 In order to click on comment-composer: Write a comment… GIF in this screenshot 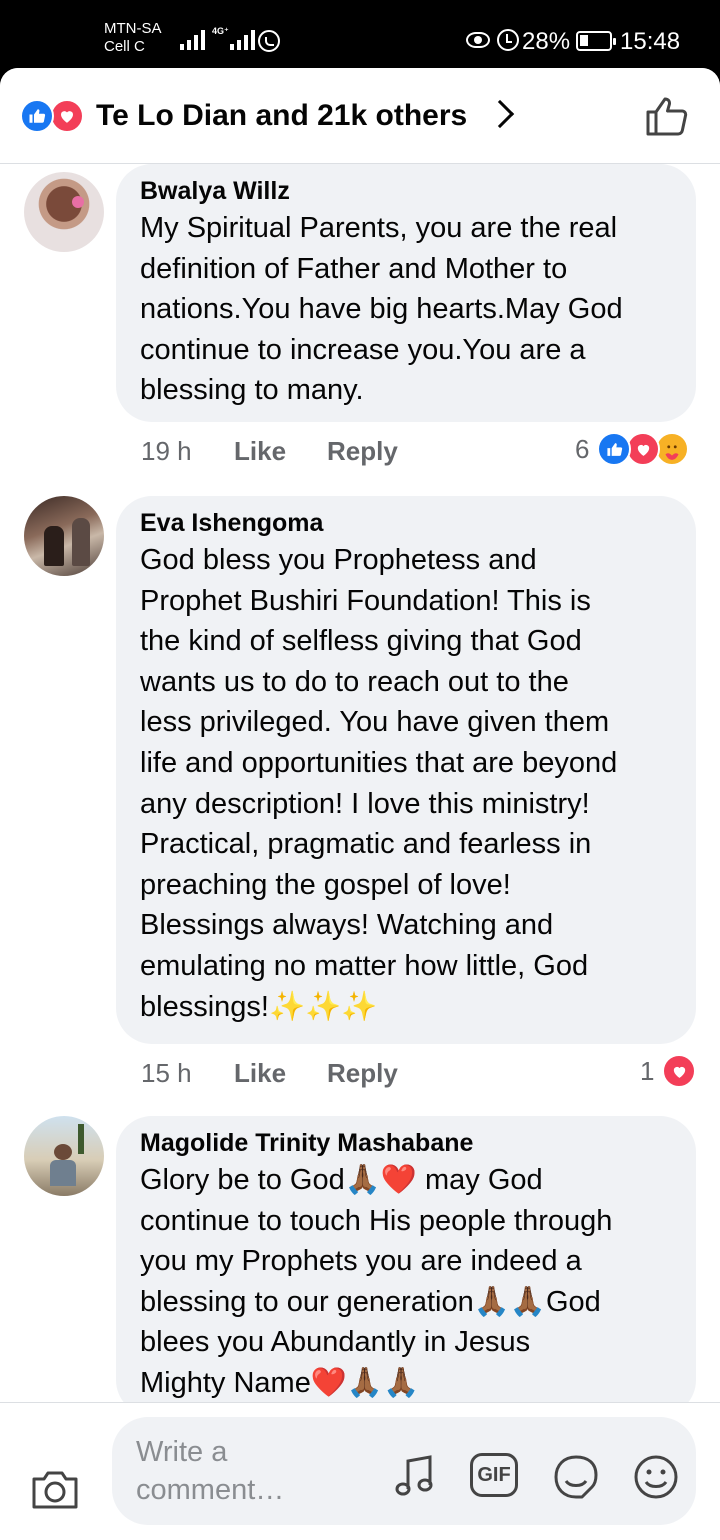, I will do `click(360, 1471)`.